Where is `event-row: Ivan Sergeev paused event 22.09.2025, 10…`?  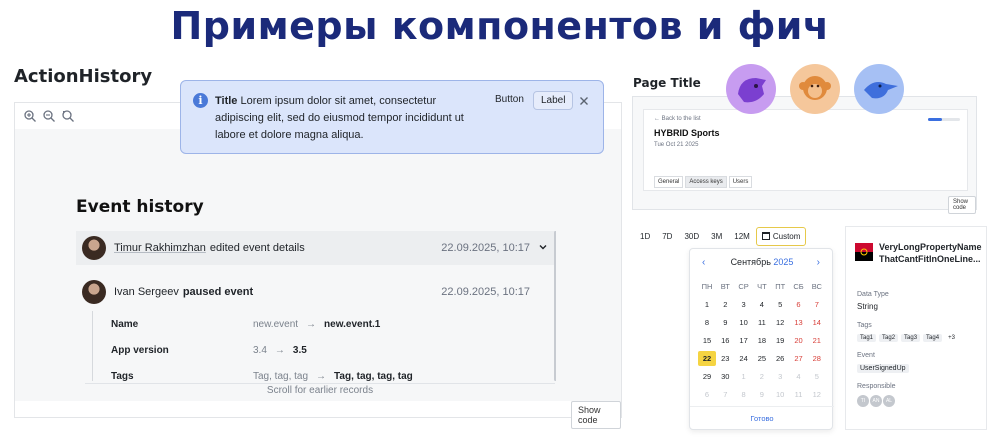 event-row: Ivan Sergeev paused event 22.09.2025, 10… is located at coordinates (316, 292).